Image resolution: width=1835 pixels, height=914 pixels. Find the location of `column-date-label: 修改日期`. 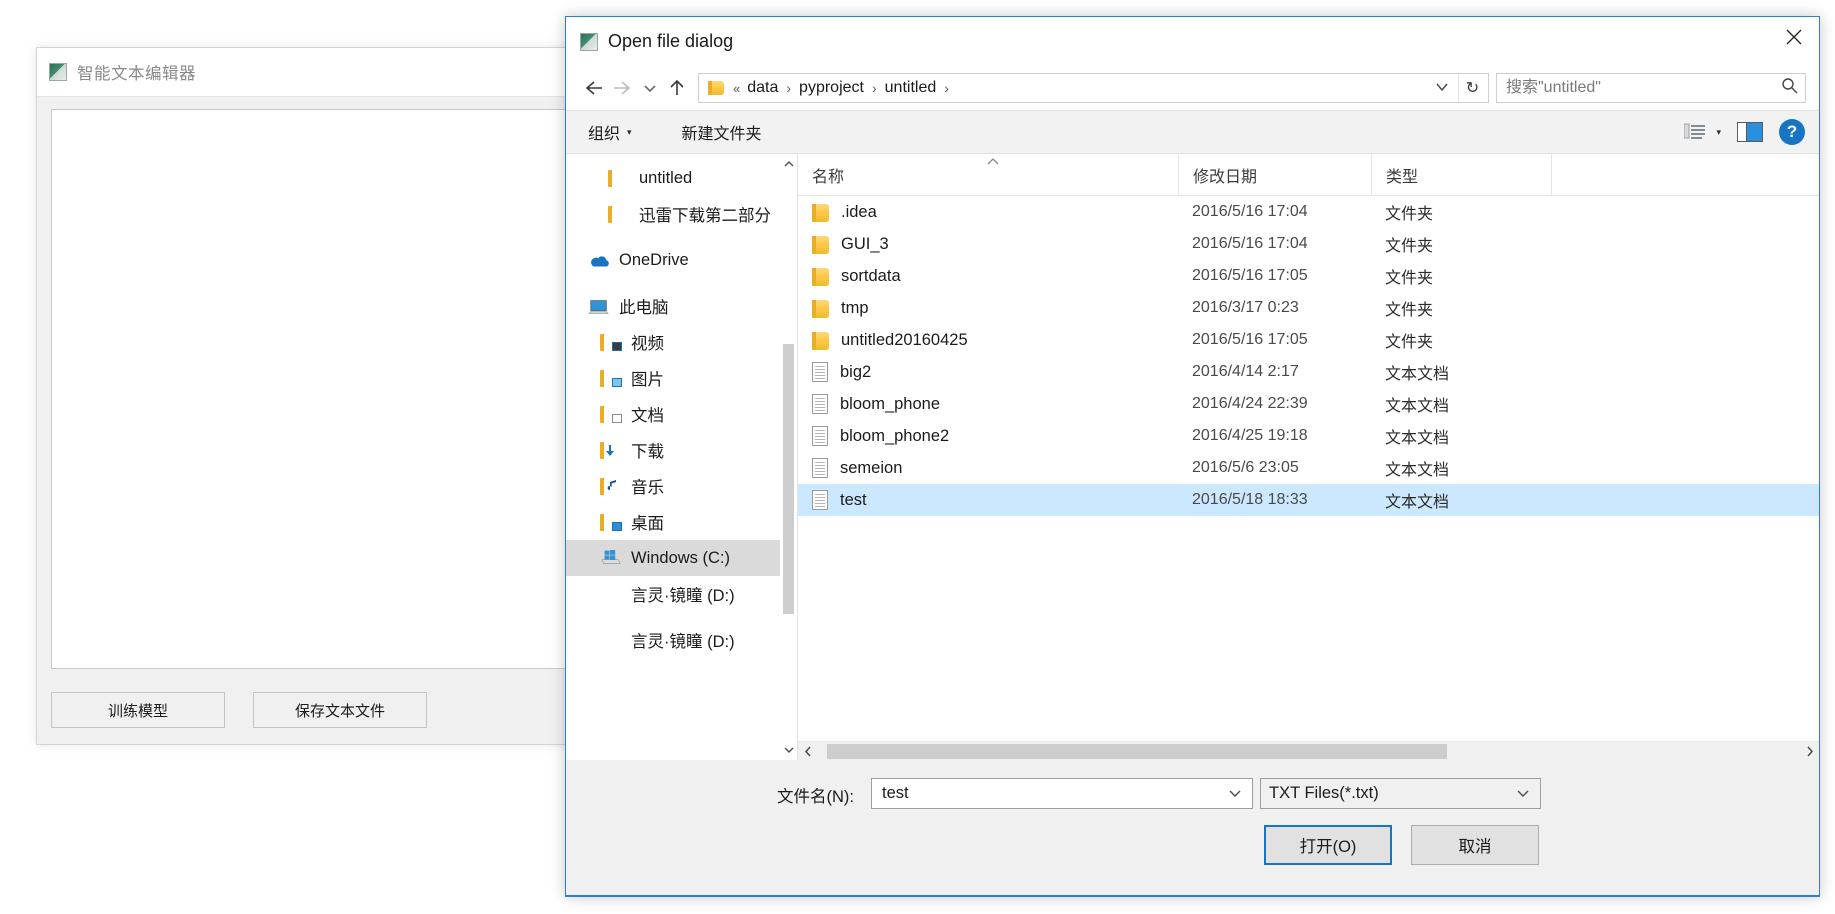

column-date-label: 修改日期 is located at coordinates (1225, 177).